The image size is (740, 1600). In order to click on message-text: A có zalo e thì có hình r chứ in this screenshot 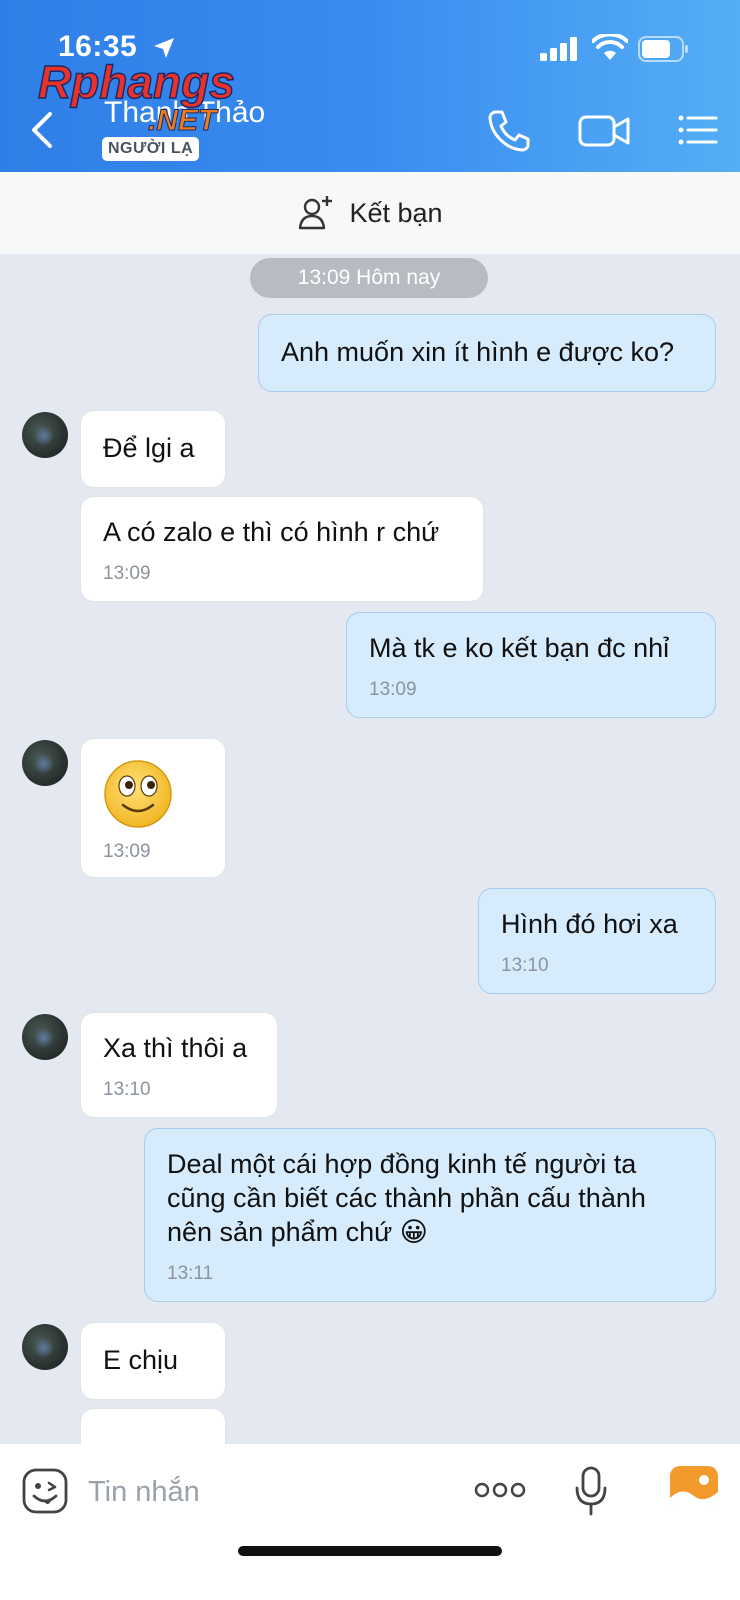, I will do `click(271, 532)`.